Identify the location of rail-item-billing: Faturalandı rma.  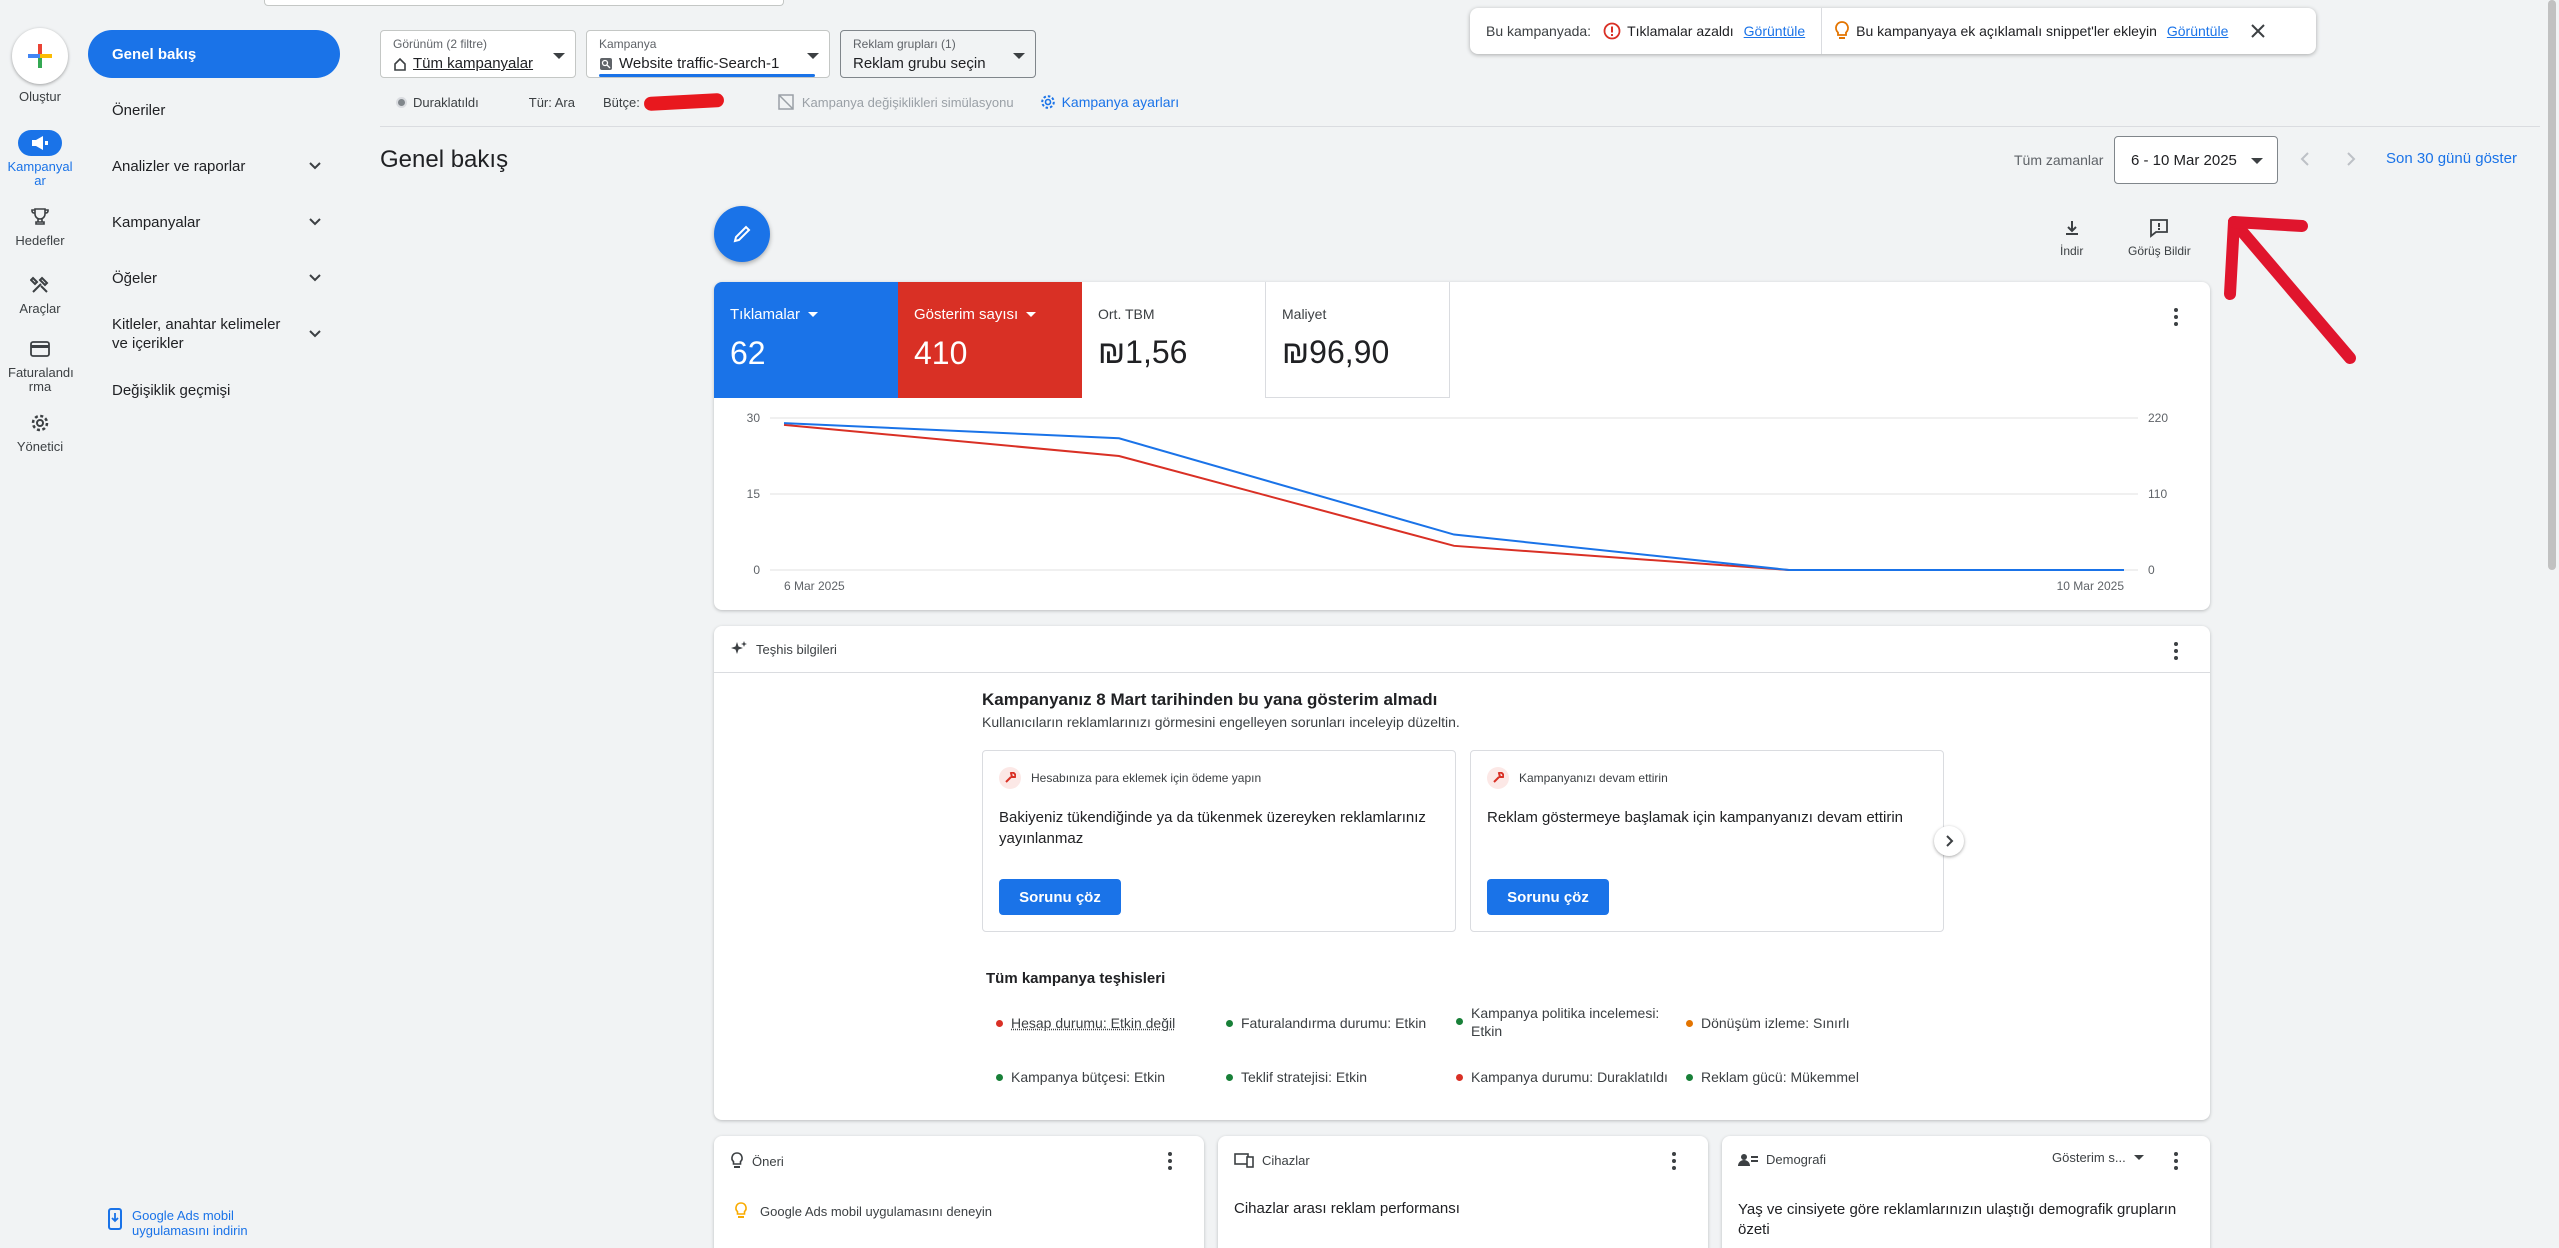
(40, 365).